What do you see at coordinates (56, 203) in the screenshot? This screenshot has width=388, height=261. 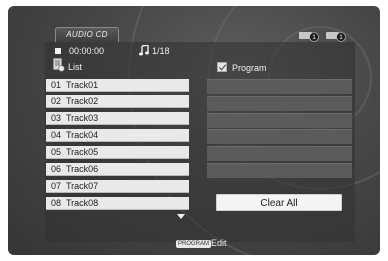 I see `track-number: 08` at bounding box center [56, 203].